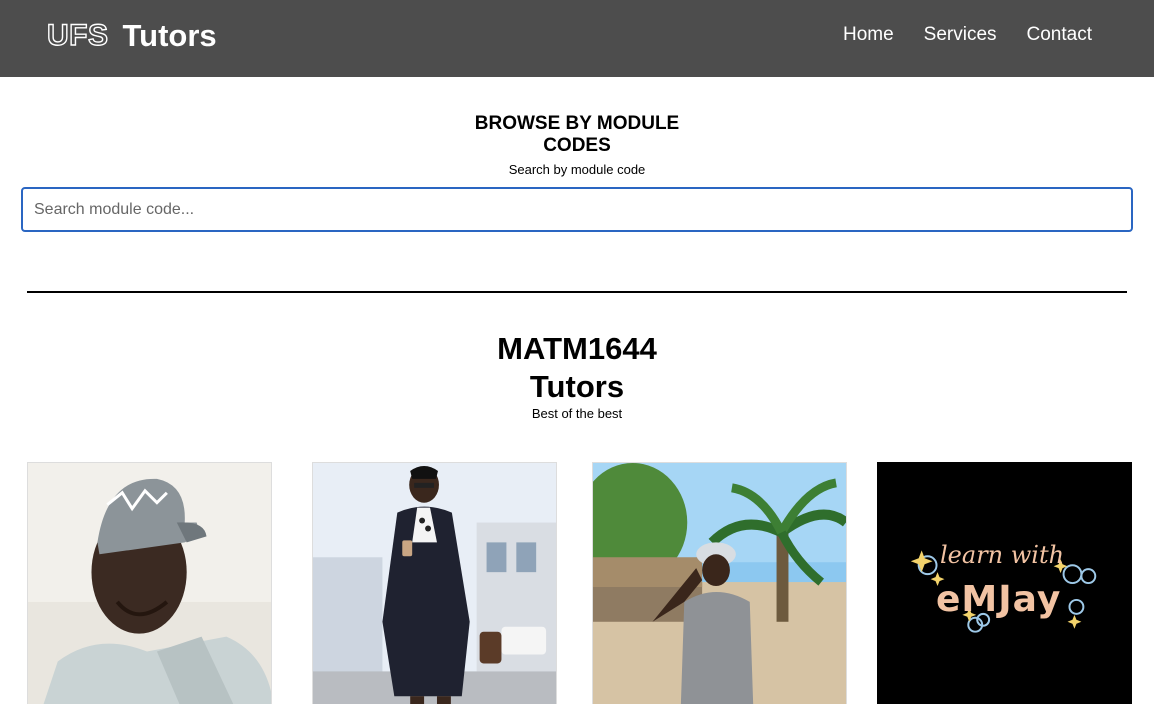 The height and width of the screenshot is (704, 1154). Describe the element at coordinates (577, 348) in the screenshot. I see `module-code: MATM1644` at that location.